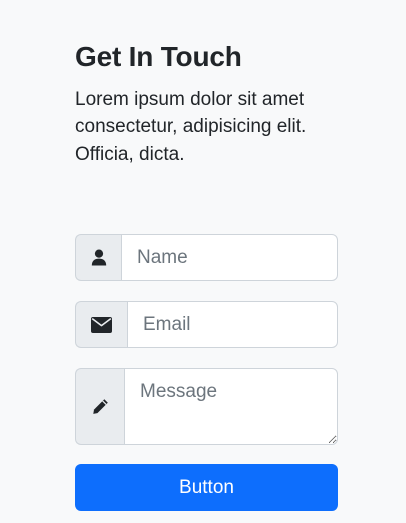  I want to click on email-addon, so click(101, 324).